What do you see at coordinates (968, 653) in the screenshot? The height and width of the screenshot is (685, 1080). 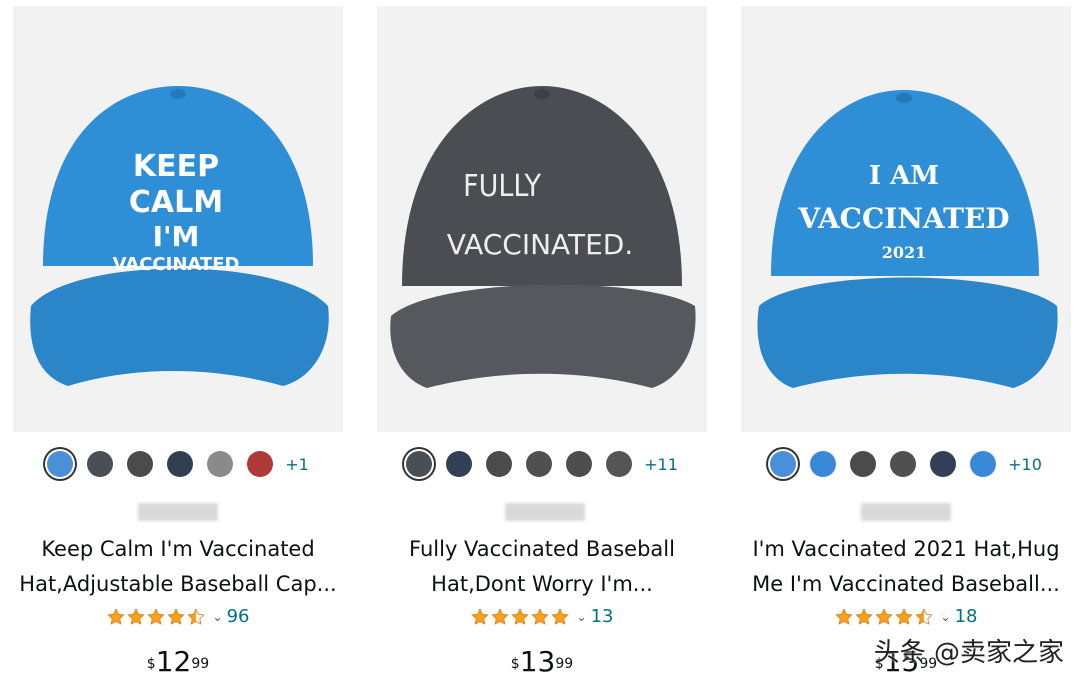 I see `watermark: 头条 @卖家之家` at bounding box center [968, 653].